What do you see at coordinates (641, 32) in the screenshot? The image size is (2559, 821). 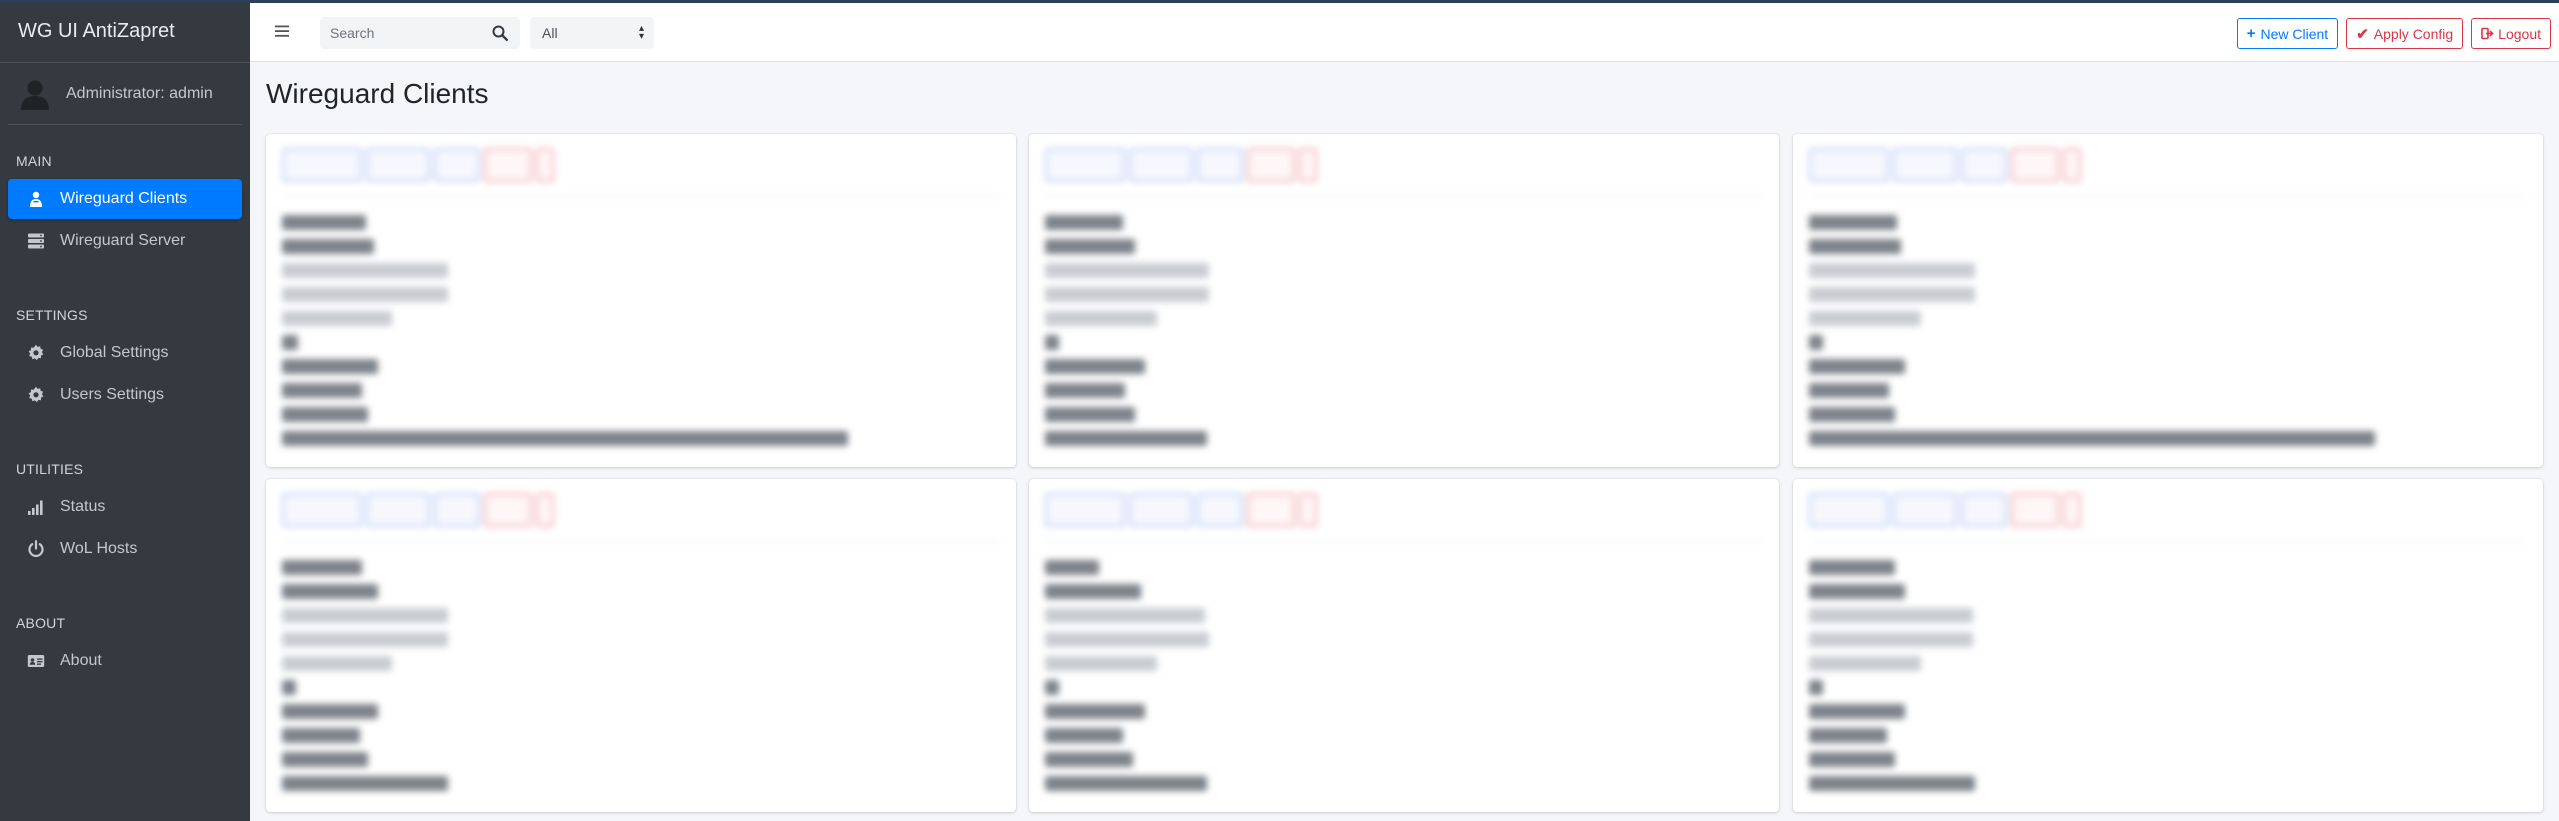 I see `select-caret-icon: ▴ ▾` at bounding box center [641, 32].